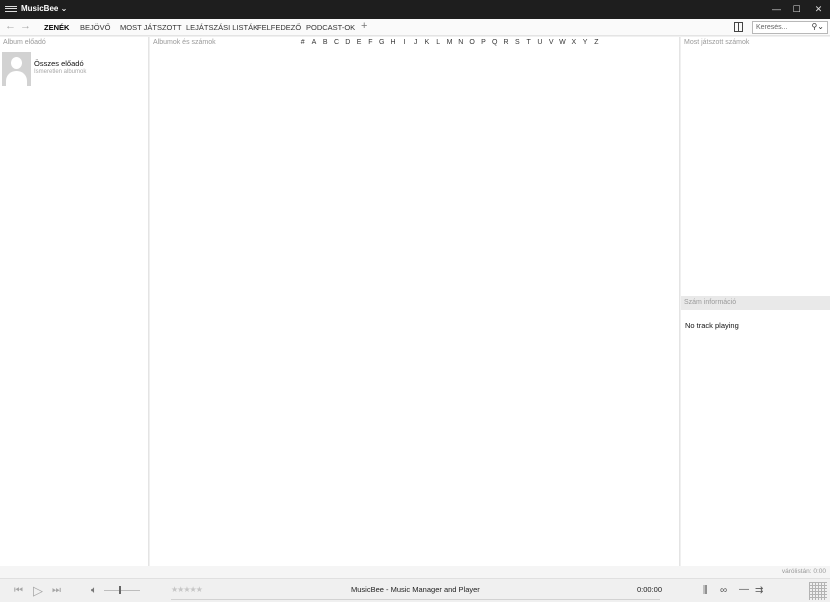 The image size is (830, 602). I want to click on alphabet-letter: J, so click(415, 42).